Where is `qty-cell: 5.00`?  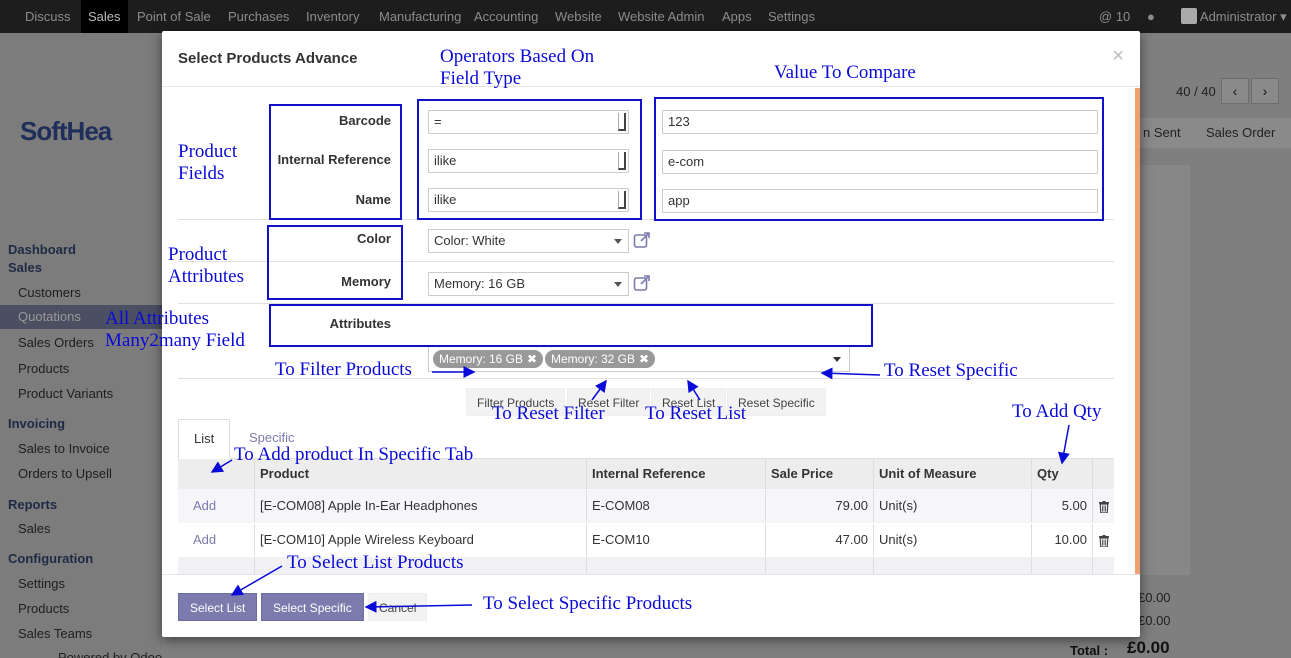 qty-cell: 5.00 is located at coordinates (1062, 506).